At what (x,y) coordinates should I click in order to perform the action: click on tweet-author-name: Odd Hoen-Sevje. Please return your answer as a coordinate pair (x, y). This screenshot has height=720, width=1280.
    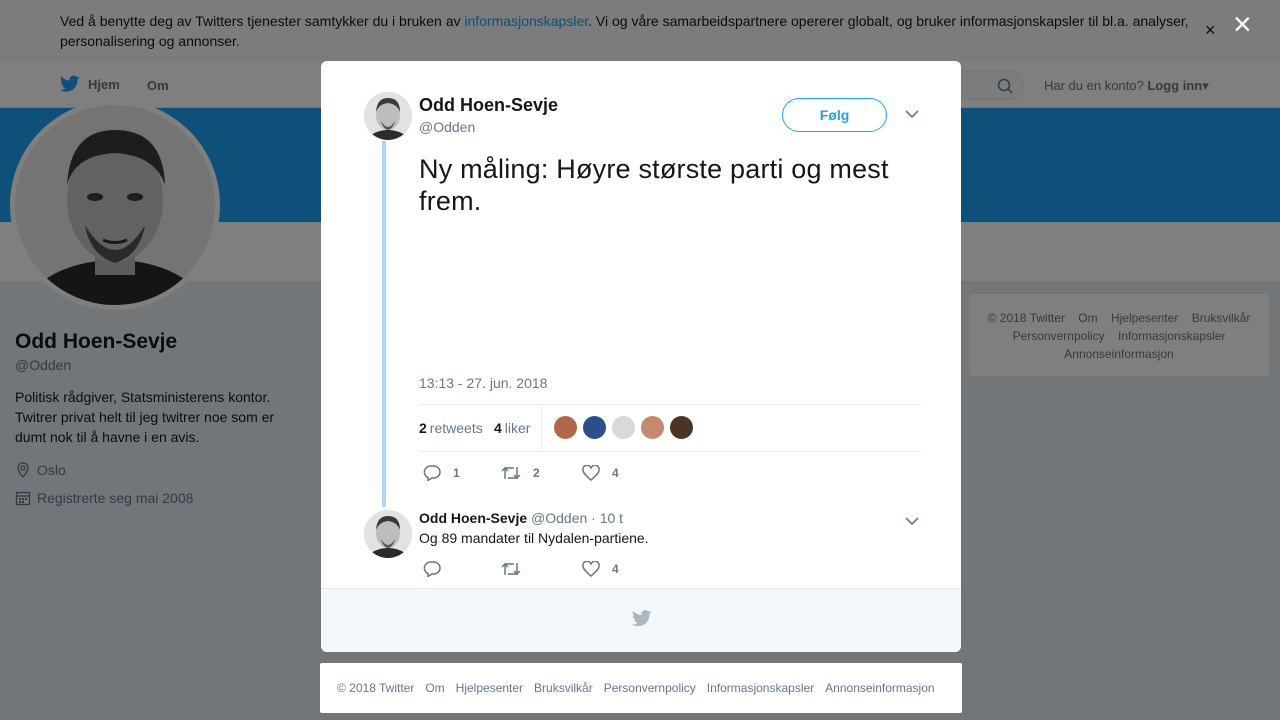
    Looking at the image, I should click on (488, 105).